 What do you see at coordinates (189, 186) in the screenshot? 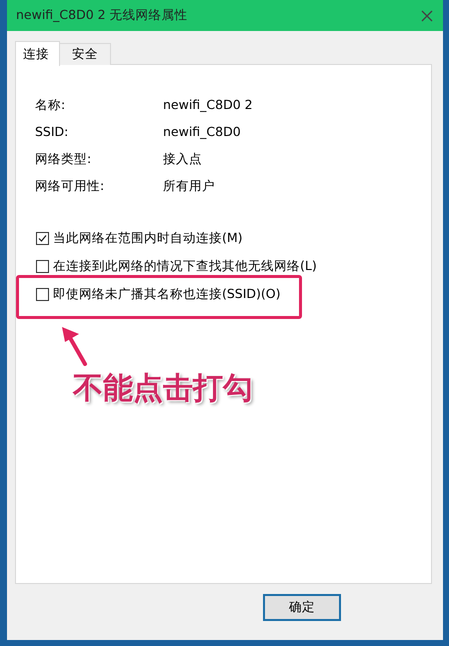
I see `property-value: 所有用户` at bounding box center [189, 186].